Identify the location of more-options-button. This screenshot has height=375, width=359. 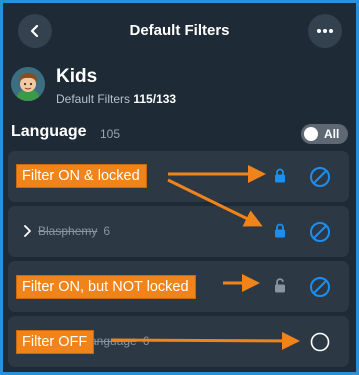
(325, 31).